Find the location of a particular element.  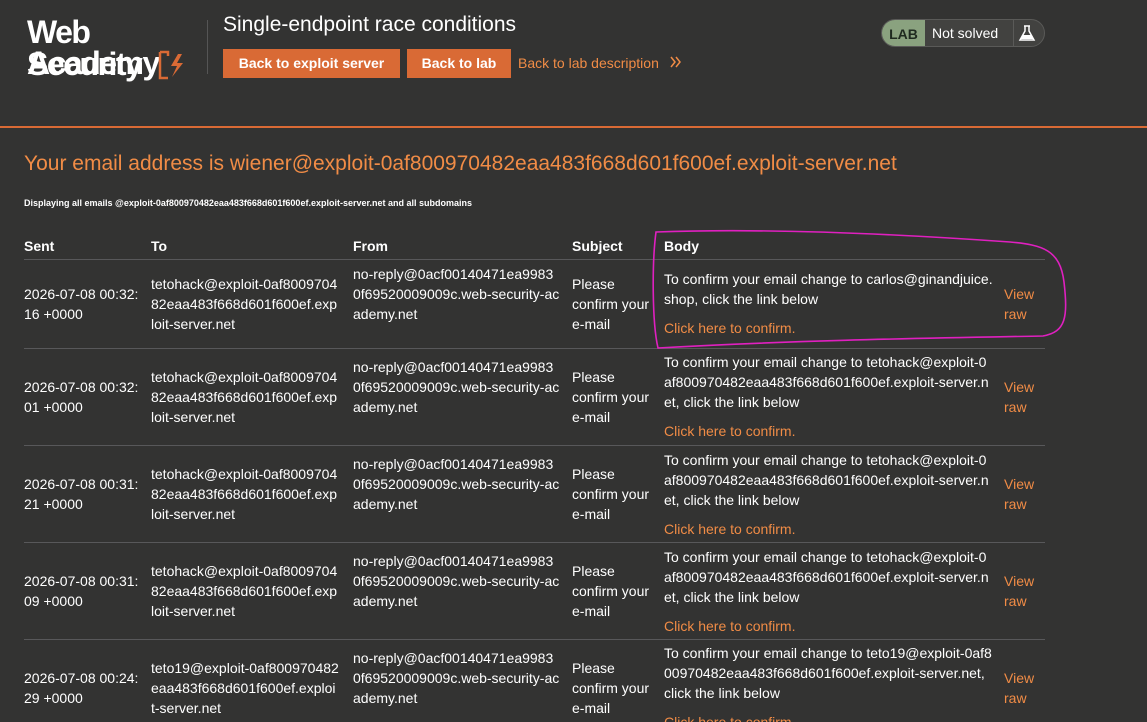

status-separator is located at coordinates (1013, 33).